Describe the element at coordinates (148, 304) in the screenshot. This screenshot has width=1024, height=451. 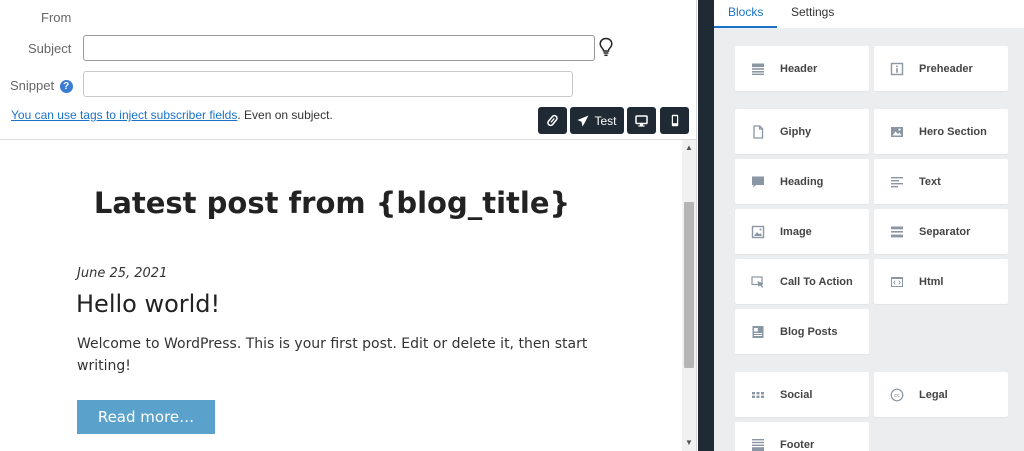
I see `post-title: Hello world!` at that location.